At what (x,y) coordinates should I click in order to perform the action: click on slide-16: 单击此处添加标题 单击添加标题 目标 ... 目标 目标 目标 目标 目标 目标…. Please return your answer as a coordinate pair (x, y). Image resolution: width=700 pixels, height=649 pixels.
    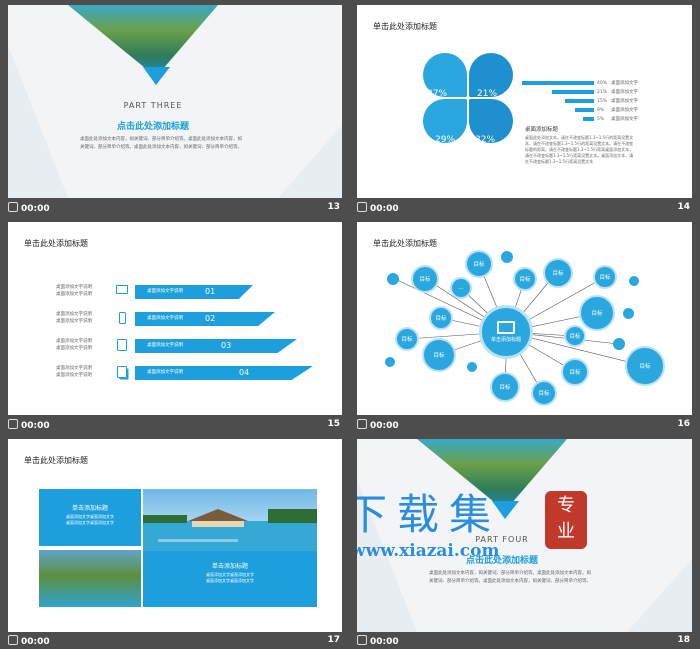
    Looking at the image, I should click on (524, 318).